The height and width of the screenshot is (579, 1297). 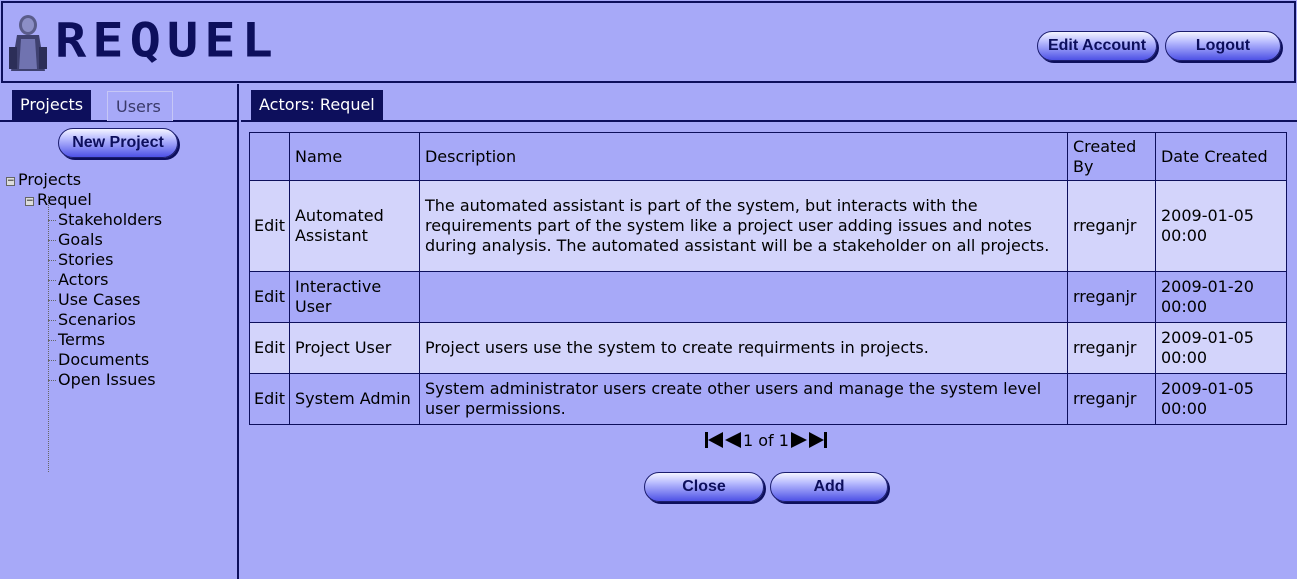 What do you see at coordinates (84, 220) in the screenshot?
I see `tree-item-stakeholders: Stakeholders` at bounding box center [84, 220].